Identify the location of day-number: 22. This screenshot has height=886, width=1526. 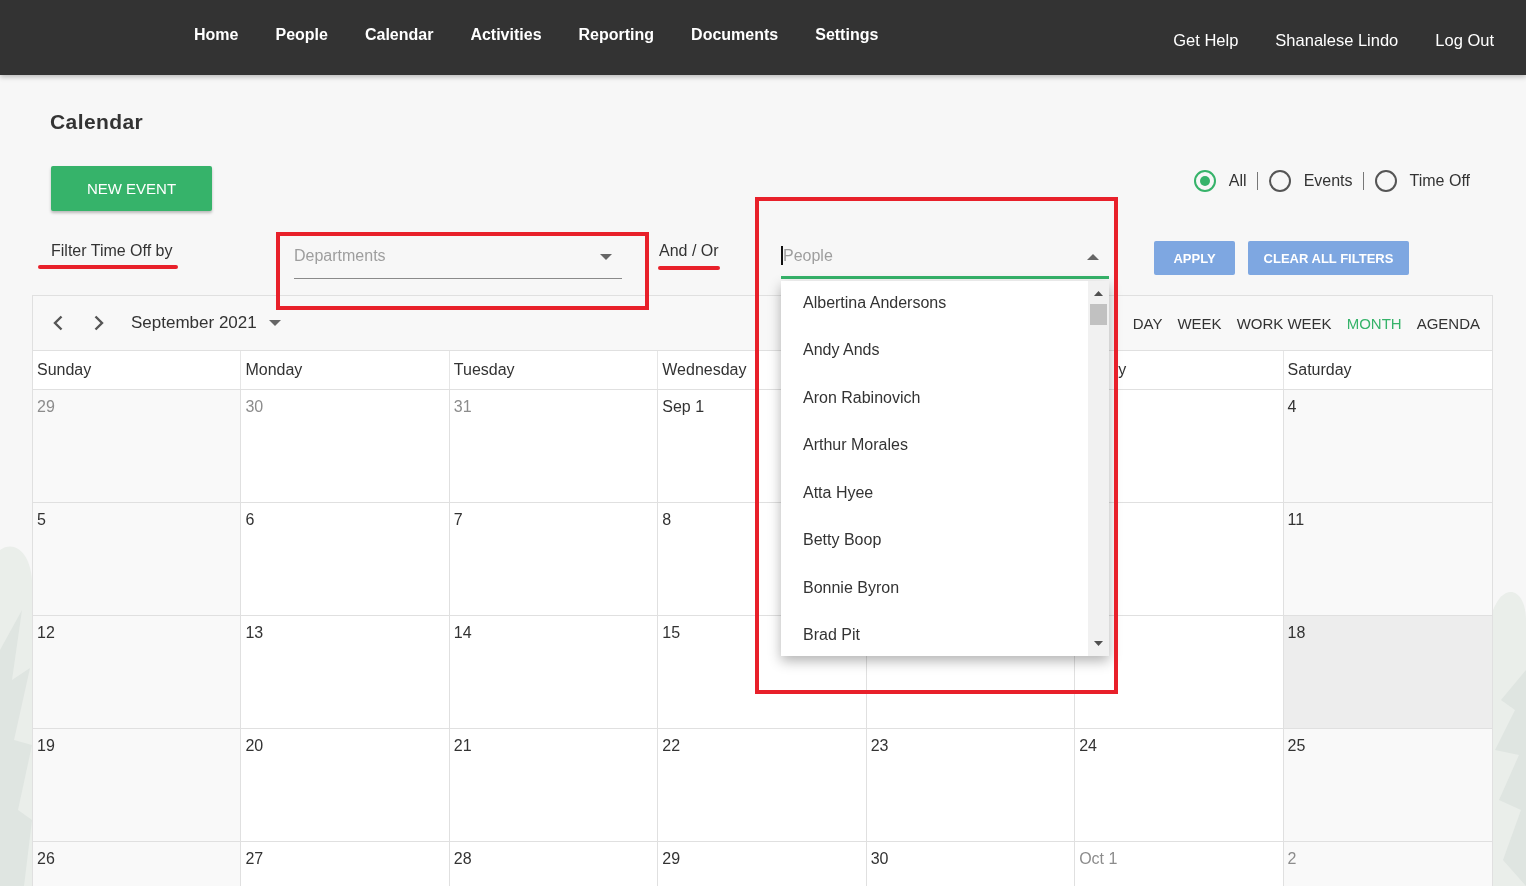
(671, 745).